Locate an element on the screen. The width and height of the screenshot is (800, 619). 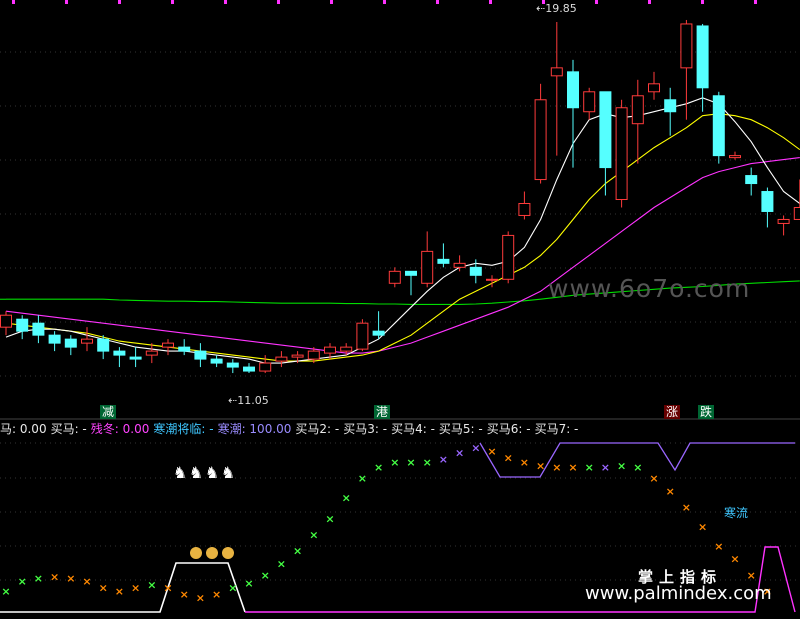
legend-item: 马: 0.00 is located at coordinates (23, 429).